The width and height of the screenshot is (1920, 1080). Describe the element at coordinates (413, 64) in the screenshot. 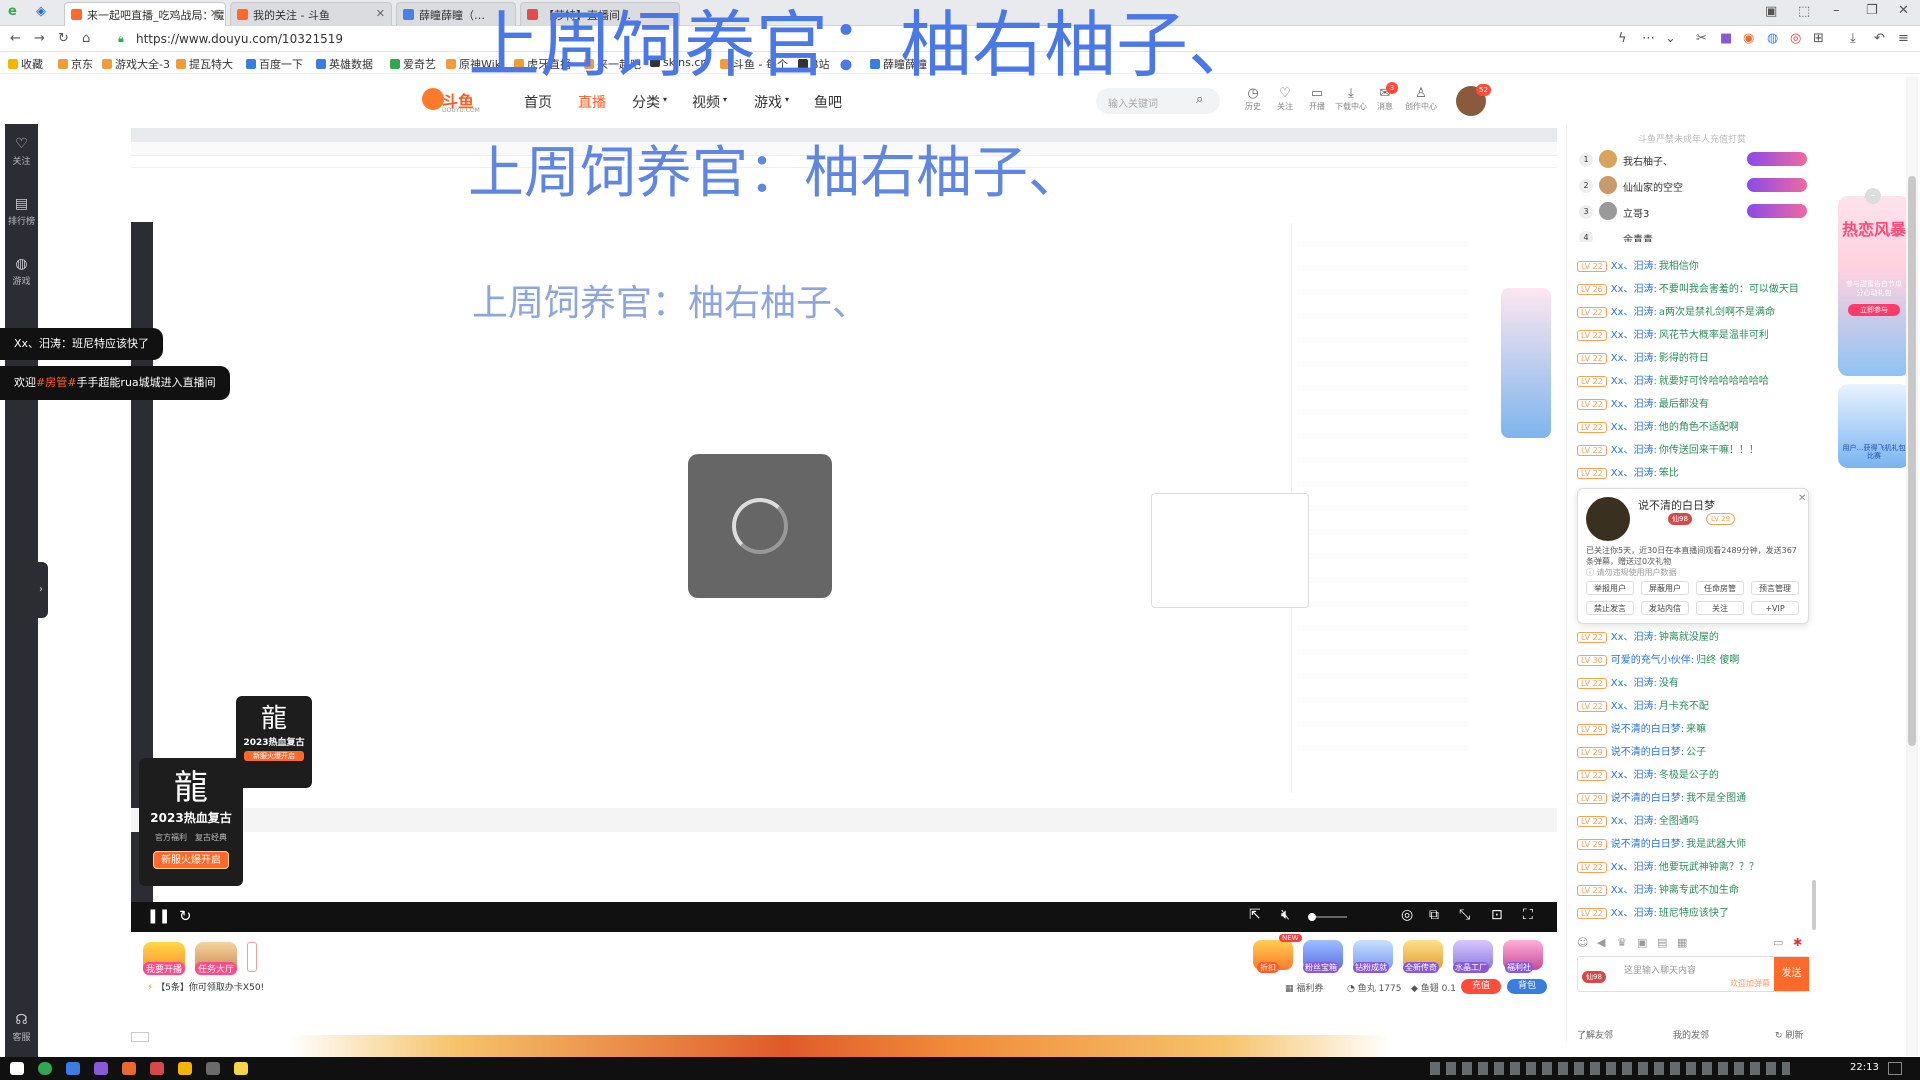

I see `bookmark-item: 爱奇艺` at that location.